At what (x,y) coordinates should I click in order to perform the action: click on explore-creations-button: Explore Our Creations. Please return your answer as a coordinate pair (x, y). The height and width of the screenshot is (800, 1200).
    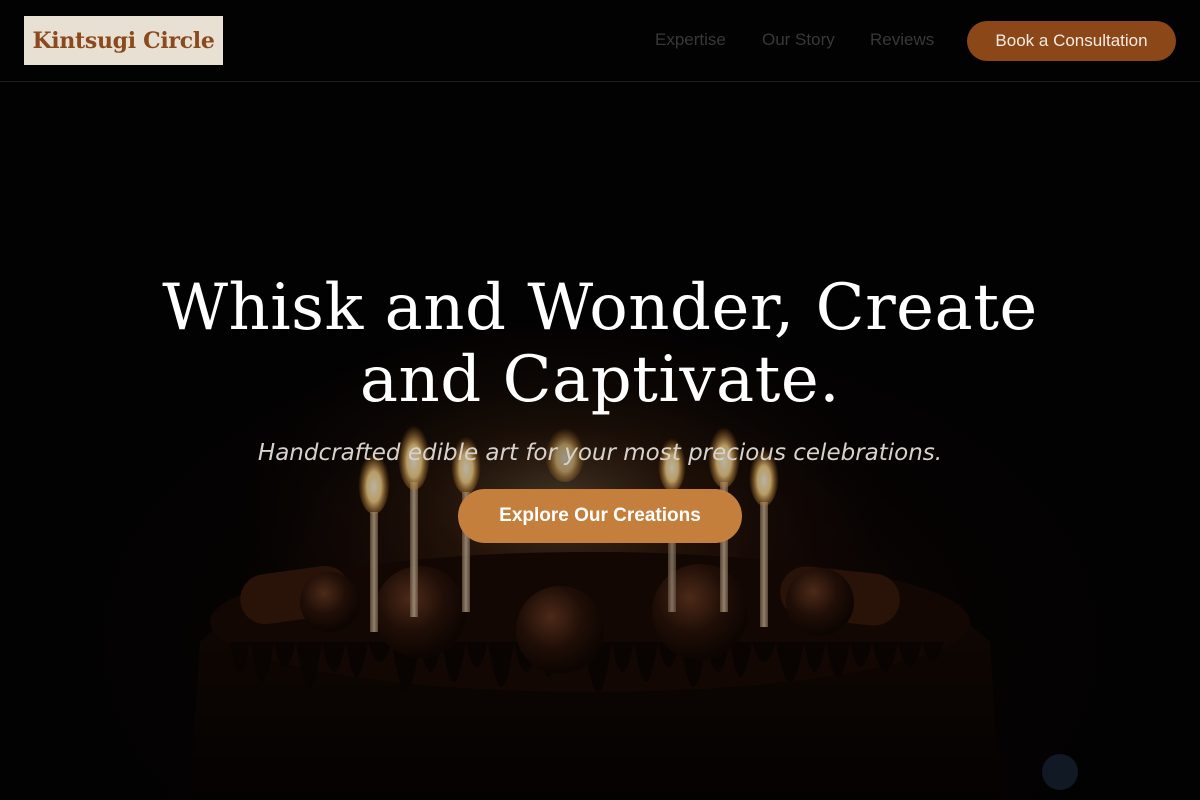
    Looking at the image, I should click on (600, 516).